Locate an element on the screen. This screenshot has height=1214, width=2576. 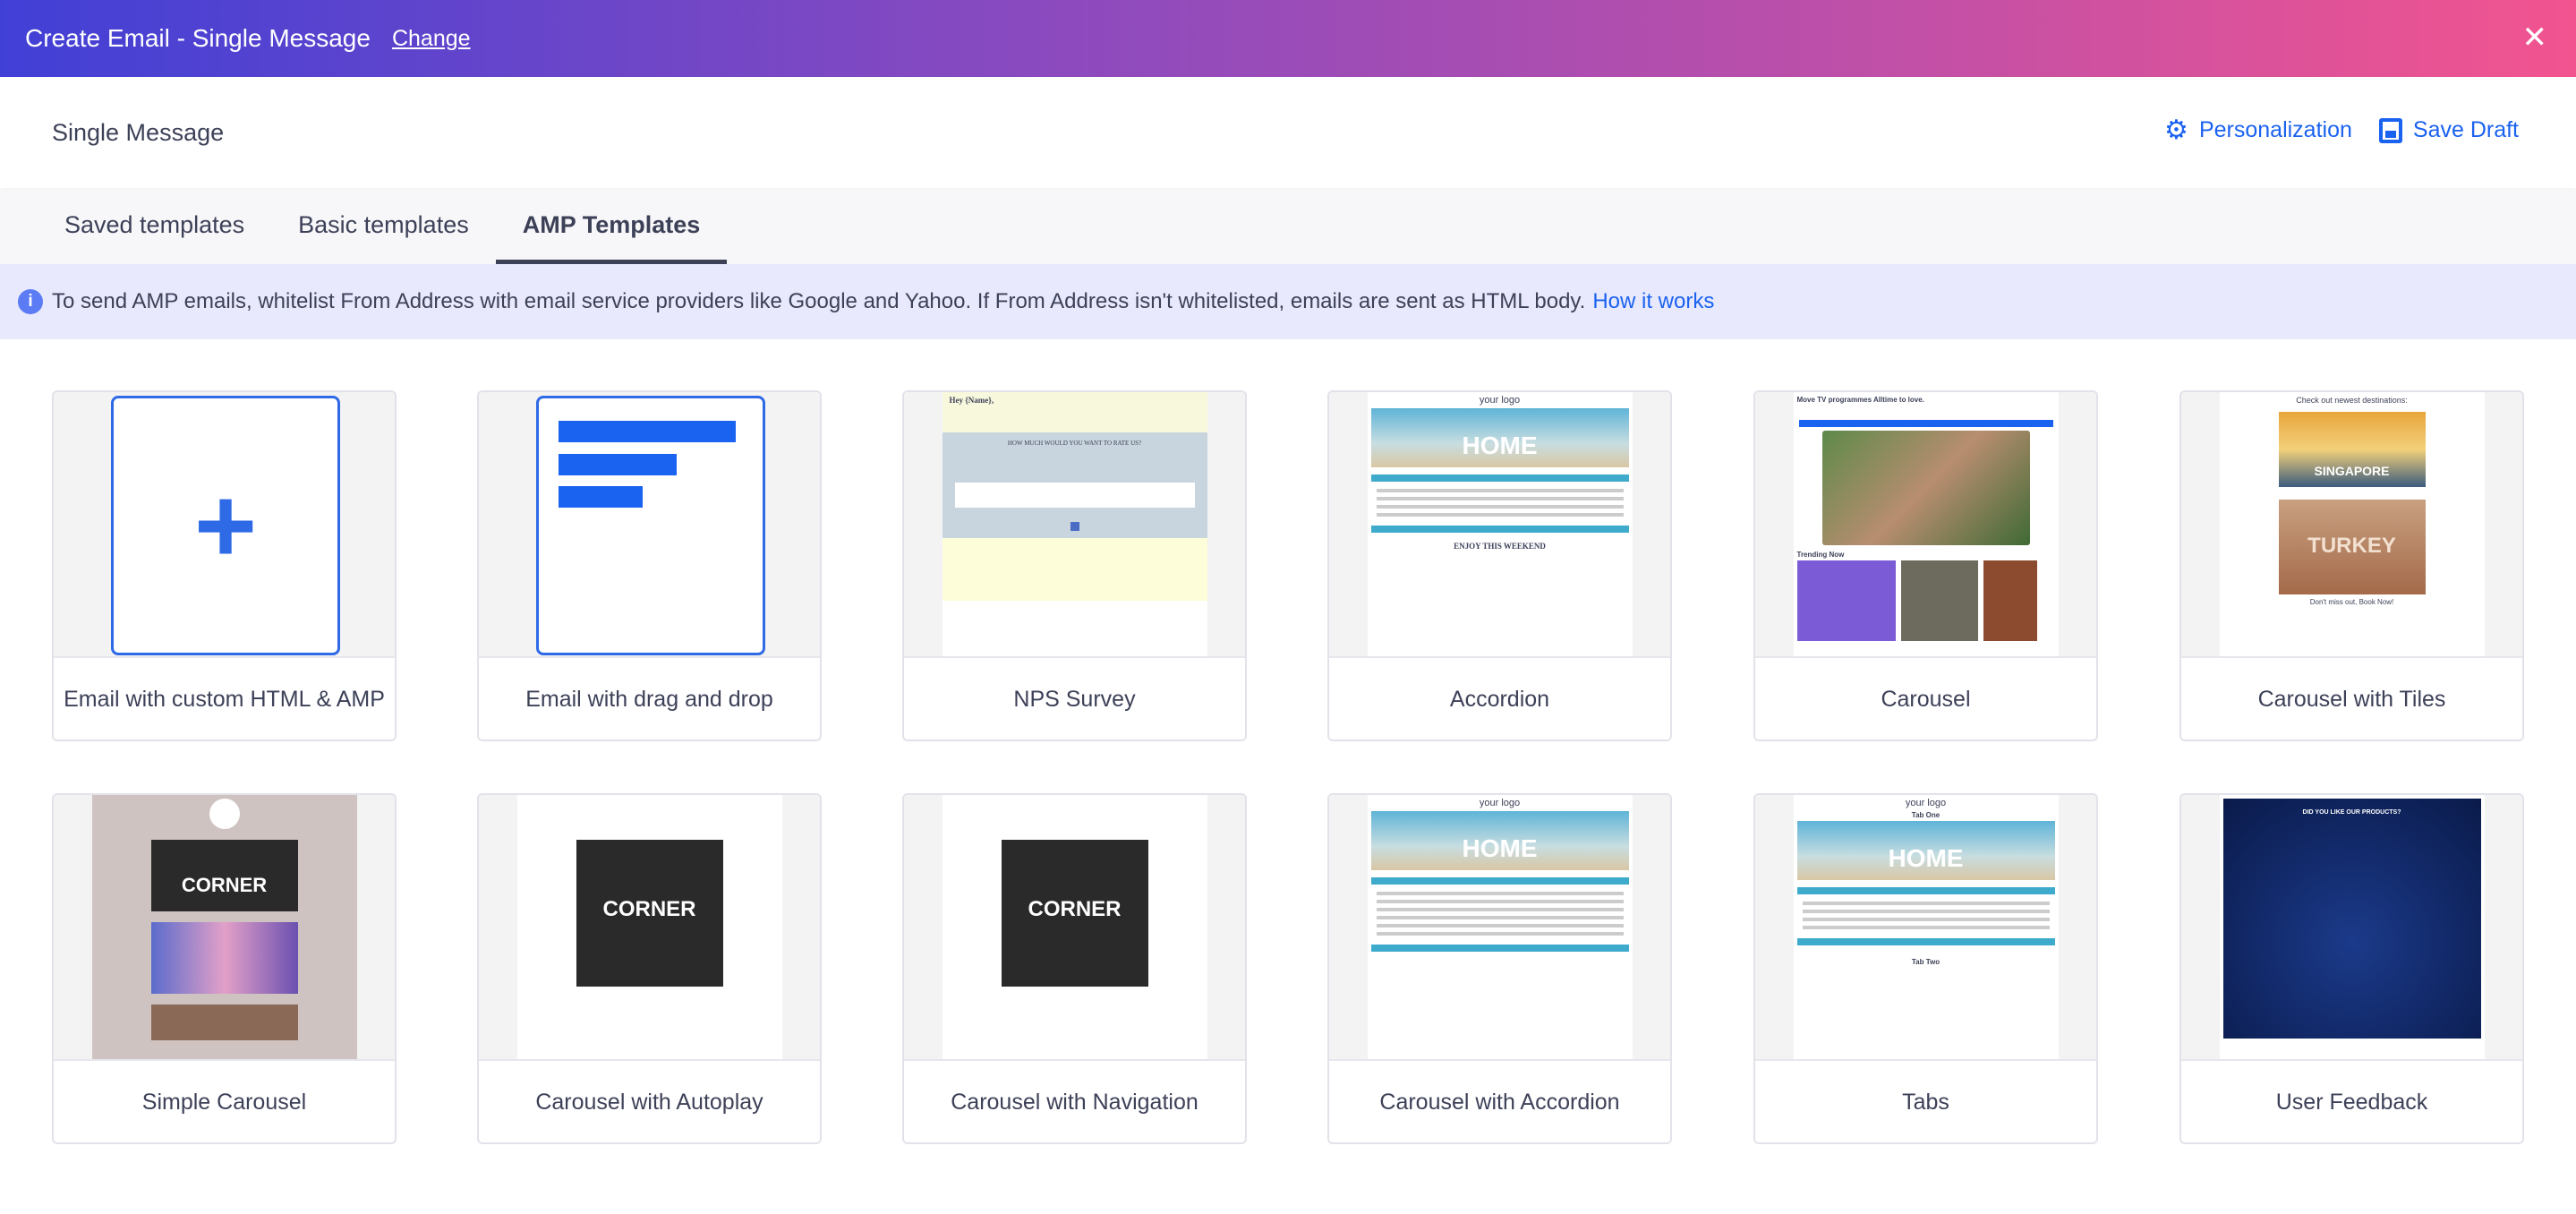
tiles-heading: Check out newest destinations: is located at coordinates (2352, 400).